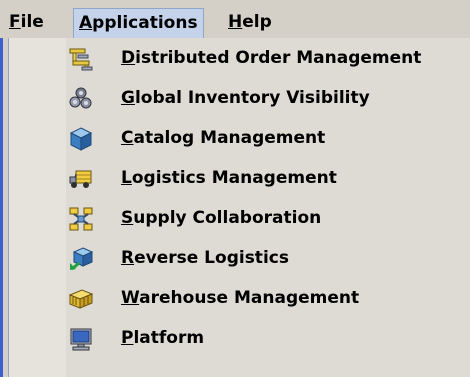  Describe the element at coordinates (145, 23) in the screenshot. I see `menu-applications-label: pplications` at that location.